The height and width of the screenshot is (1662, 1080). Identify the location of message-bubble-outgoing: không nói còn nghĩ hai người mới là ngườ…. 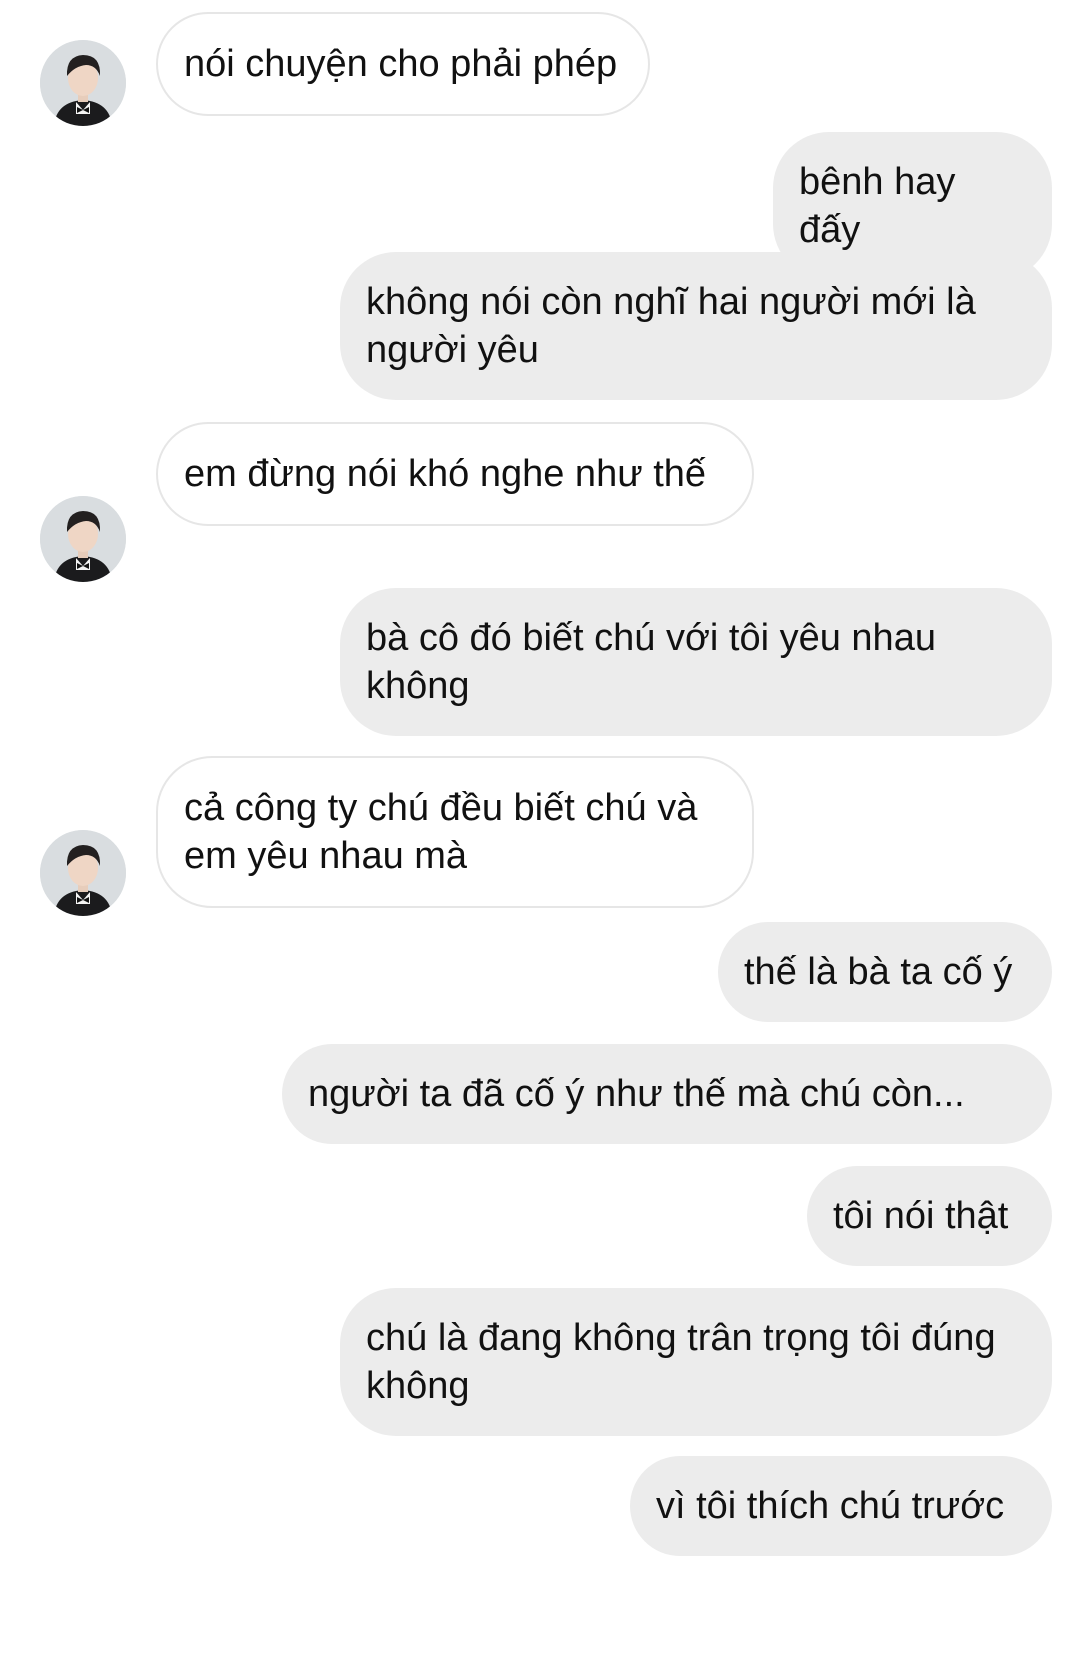
(696, 326).